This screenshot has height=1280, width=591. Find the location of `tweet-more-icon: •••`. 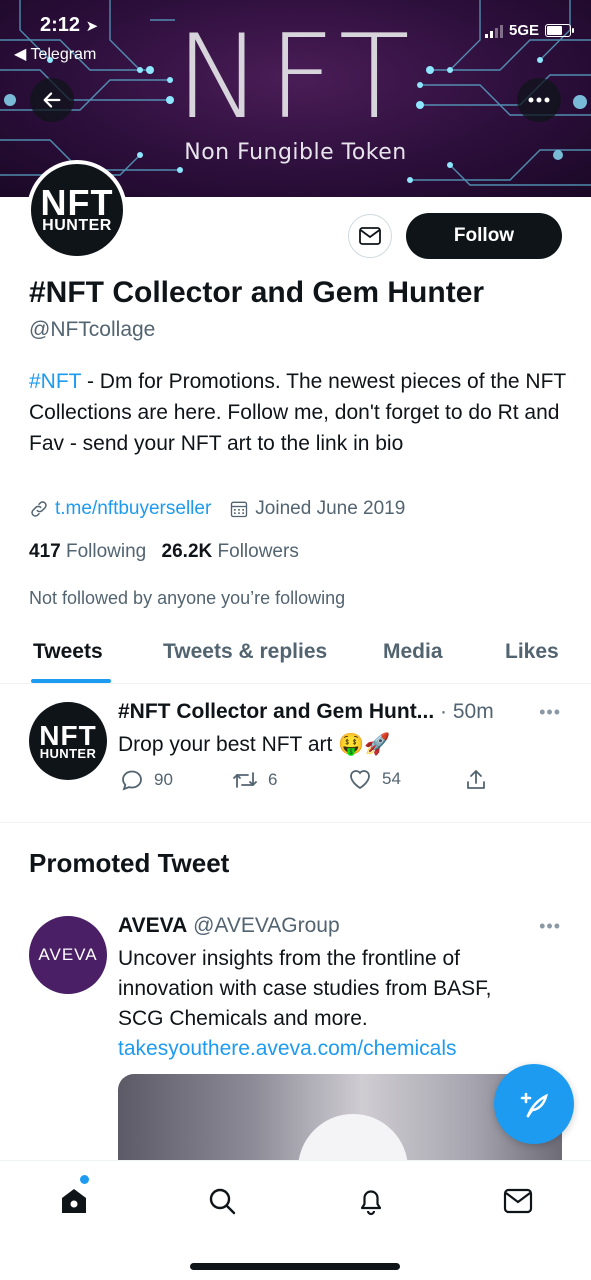

tweet-more-icon: ••• is located at coordinates (550, 712).